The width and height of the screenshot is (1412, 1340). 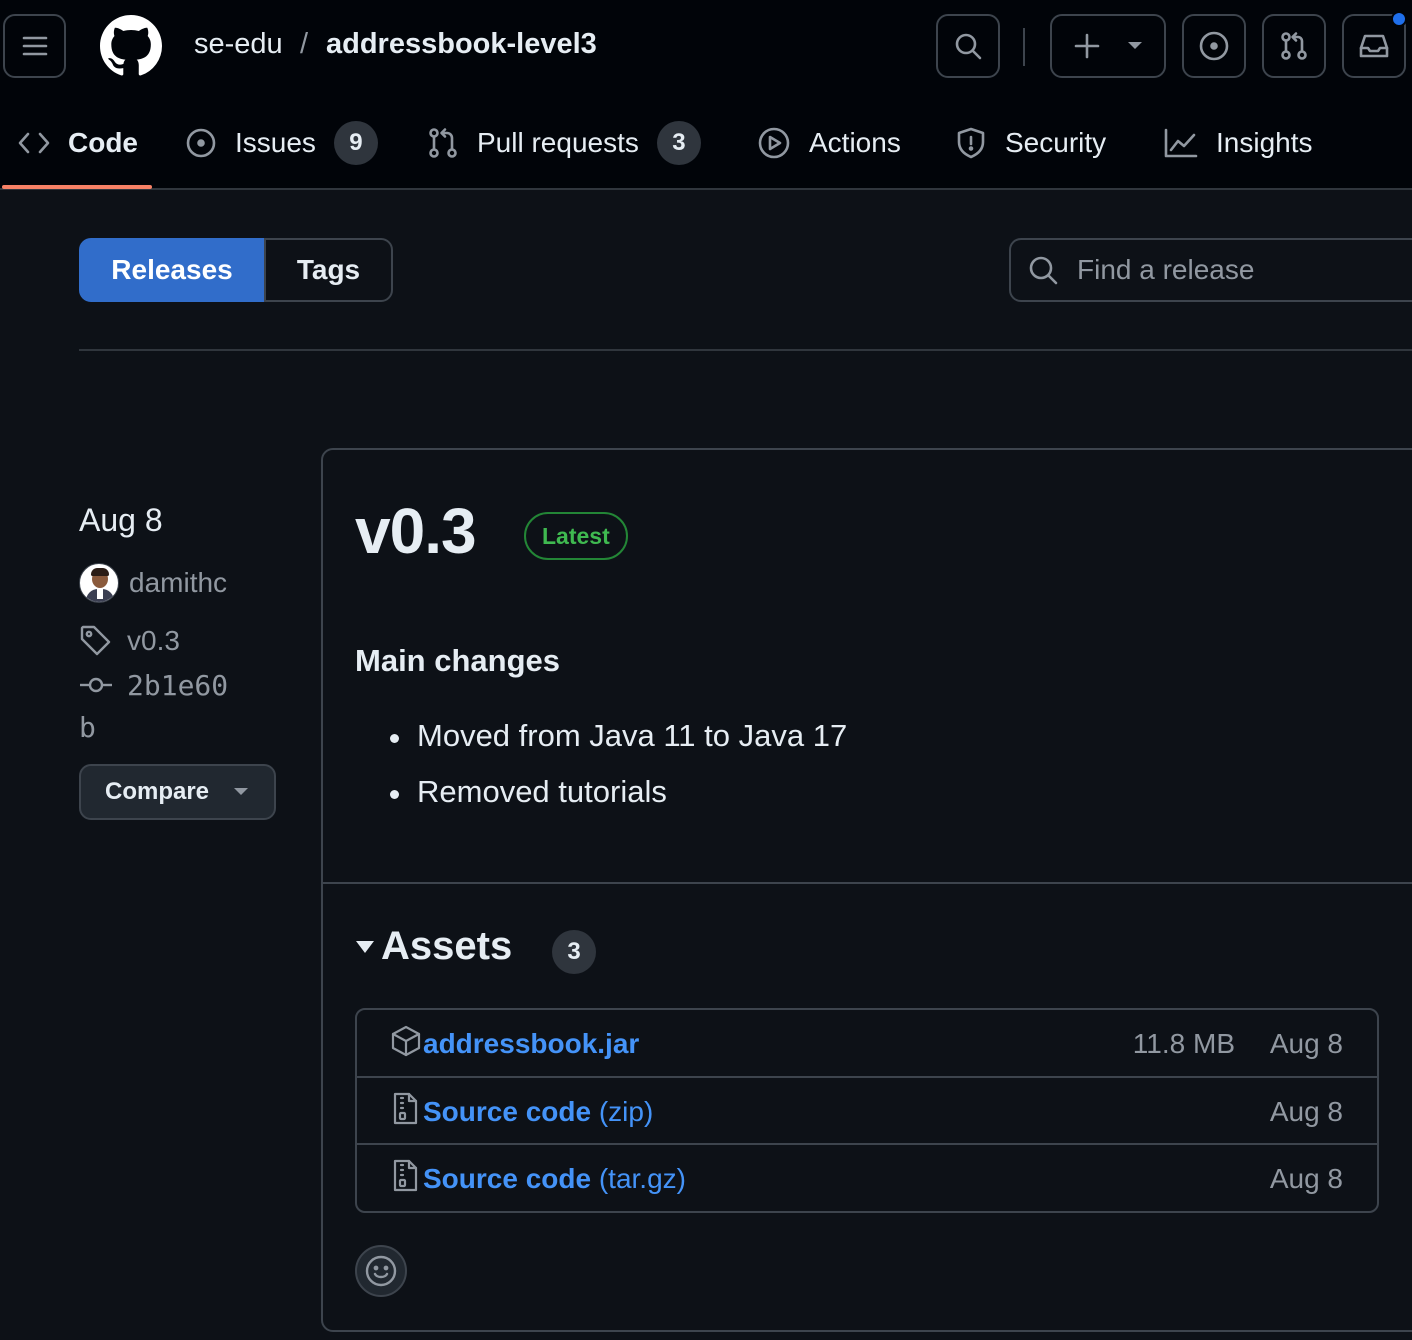 I want to click on pull-requests-button, so click(x=1294, y=46).